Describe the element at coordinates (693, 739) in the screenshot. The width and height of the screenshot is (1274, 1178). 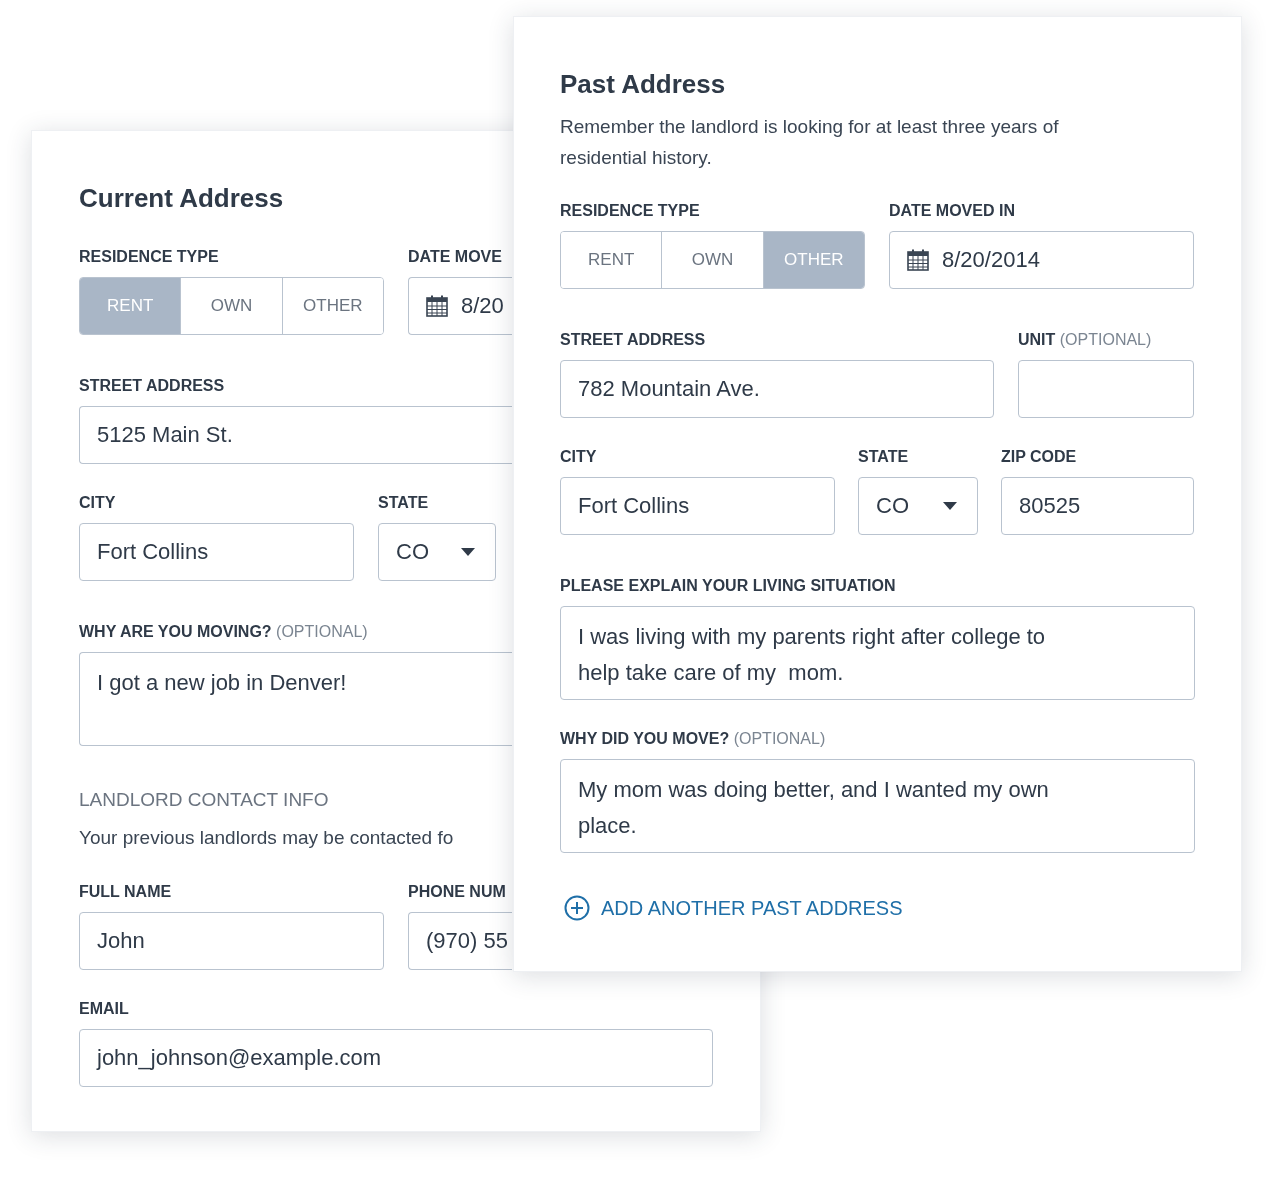
I see `field-label: WHY DID YOU MOVE? (OPTIONAL)` at that location.